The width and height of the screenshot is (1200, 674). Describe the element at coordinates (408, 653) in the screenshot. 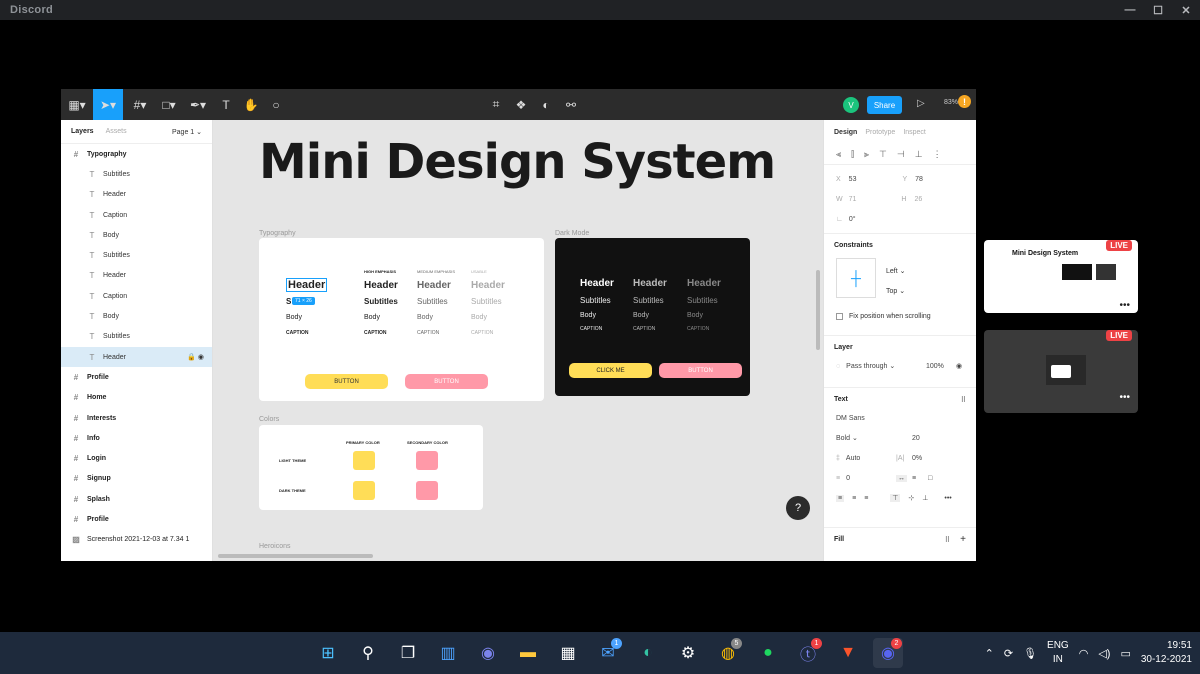

I see `task-view-icon: ❐` at that location.